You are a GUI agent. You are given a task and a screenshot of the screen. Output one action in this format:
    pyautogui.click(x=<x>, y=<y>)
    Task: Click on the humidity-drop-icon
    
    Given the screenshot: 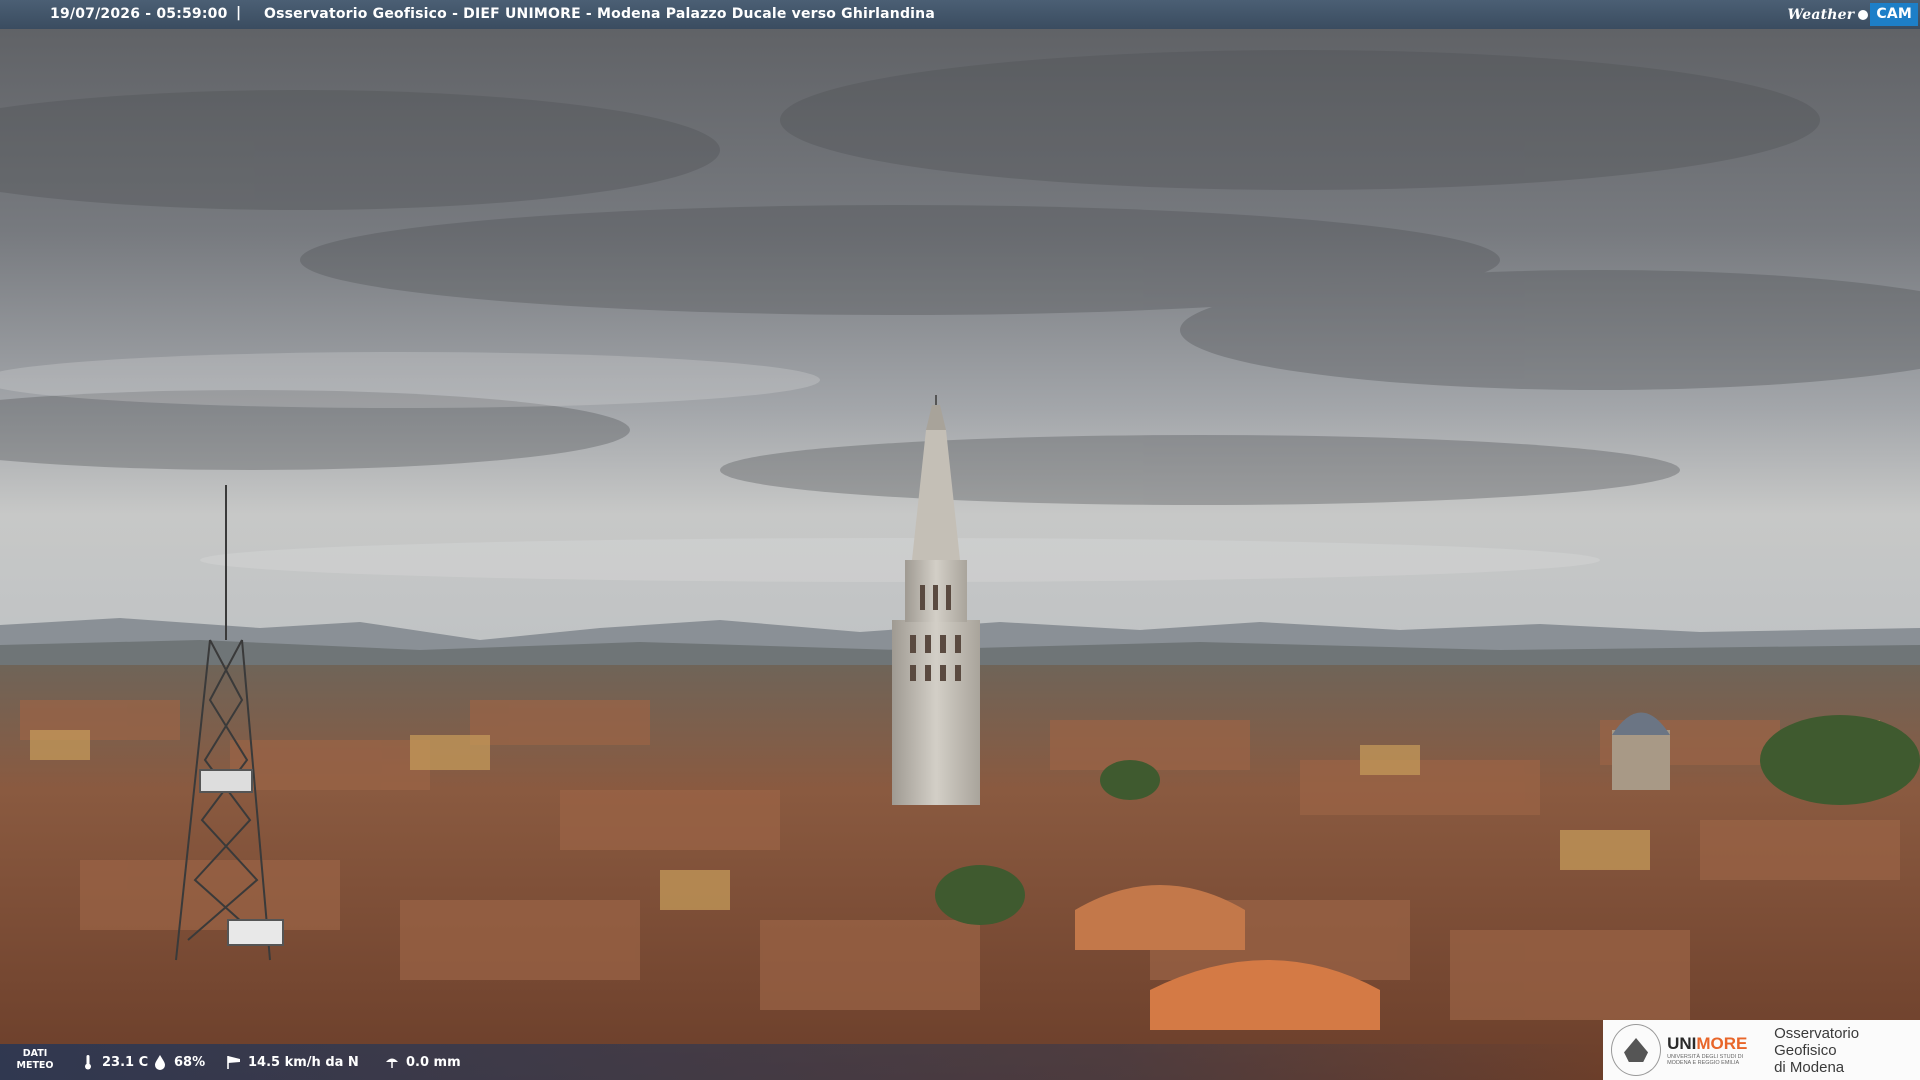 What is the action you would take?
    pyautogui.click(x=160, y=1062)
    